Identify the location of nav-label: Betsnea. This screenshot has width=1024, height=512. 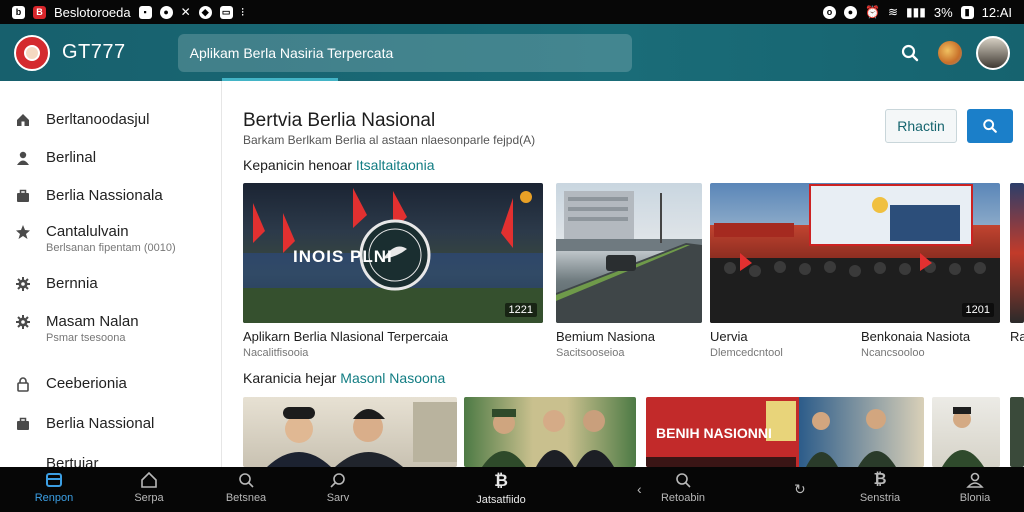
(246, 498).